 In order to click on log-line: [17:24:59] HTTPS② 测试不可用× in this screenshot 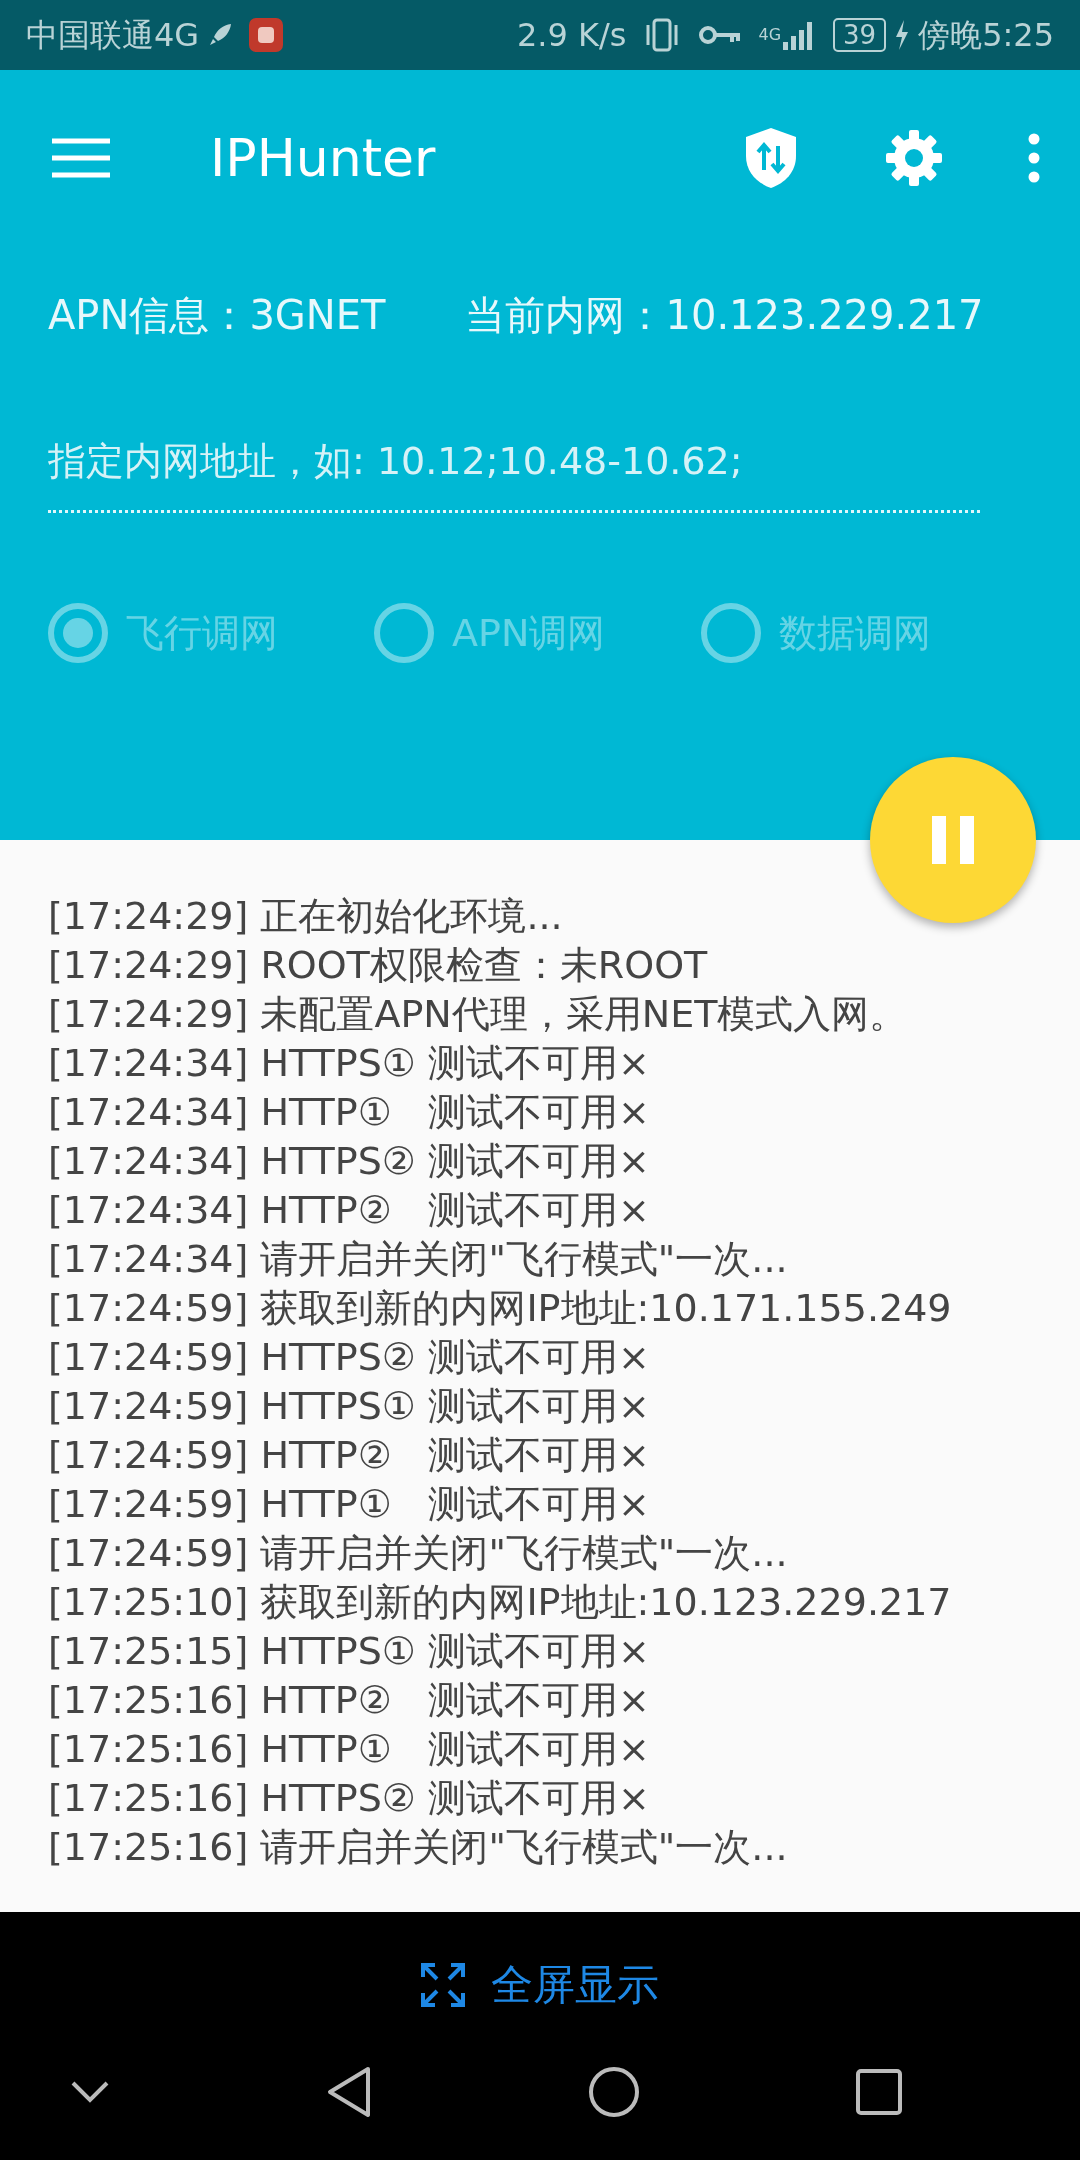, I will do `click(349, 1357)`.